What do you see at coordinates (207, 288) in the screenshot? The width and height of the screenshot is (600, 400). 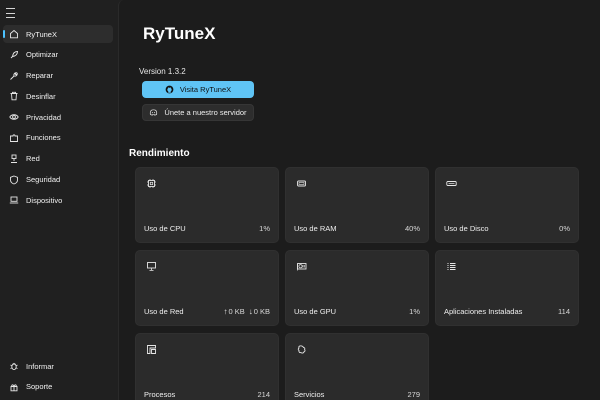 I see `network-usage-card: Uso de Red ↑ 0 KB ↓ 0 KB` at bounding box center [207, 288].